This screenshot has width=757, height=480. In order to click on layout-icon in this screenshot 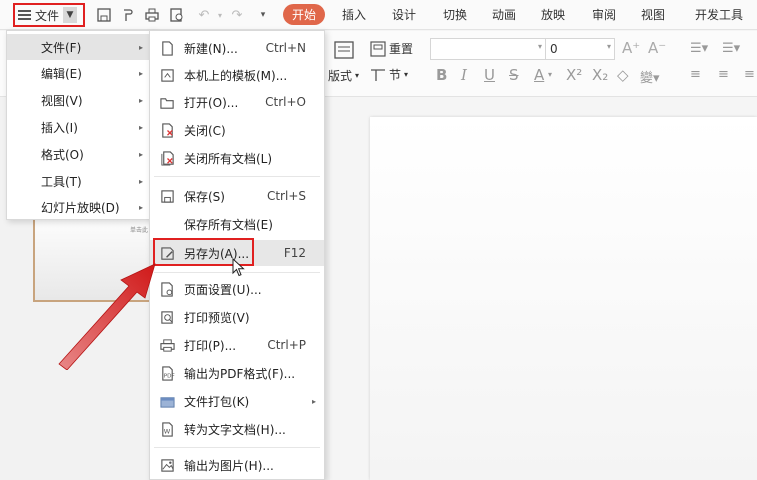, I will do `click(344, 50)`.